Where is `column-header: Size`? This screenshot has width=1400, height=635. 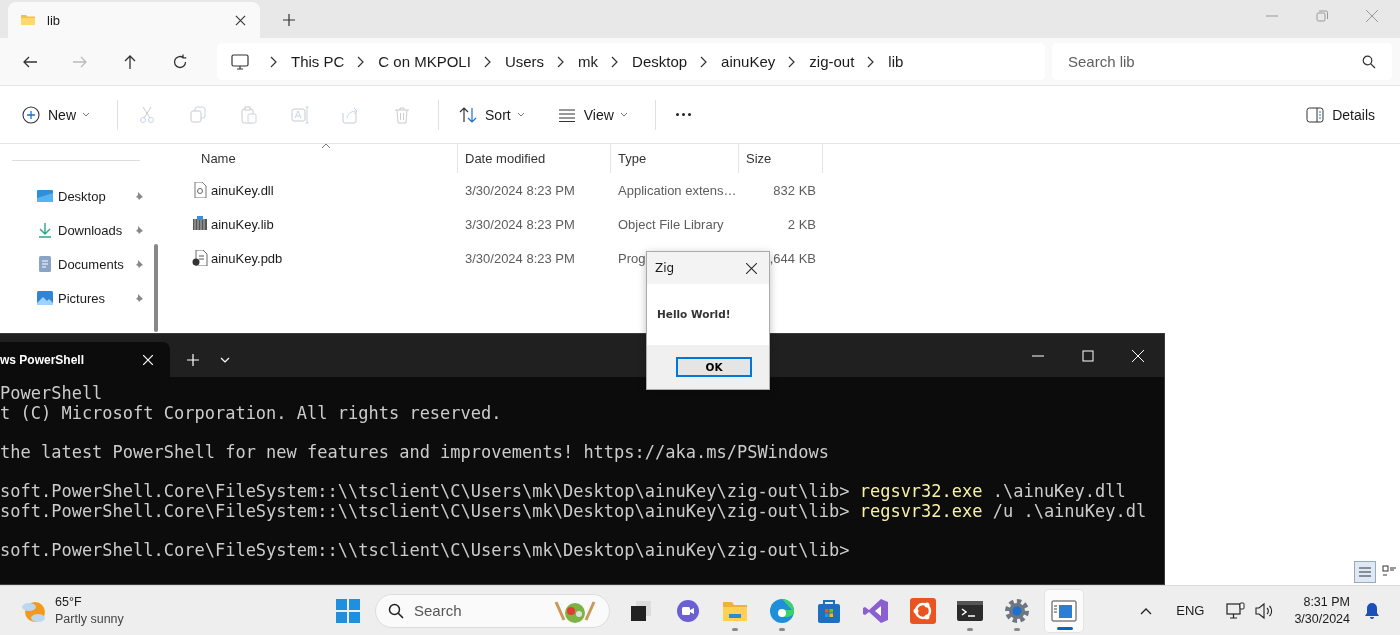
column-header: Size is located at coordinates (781, 158).